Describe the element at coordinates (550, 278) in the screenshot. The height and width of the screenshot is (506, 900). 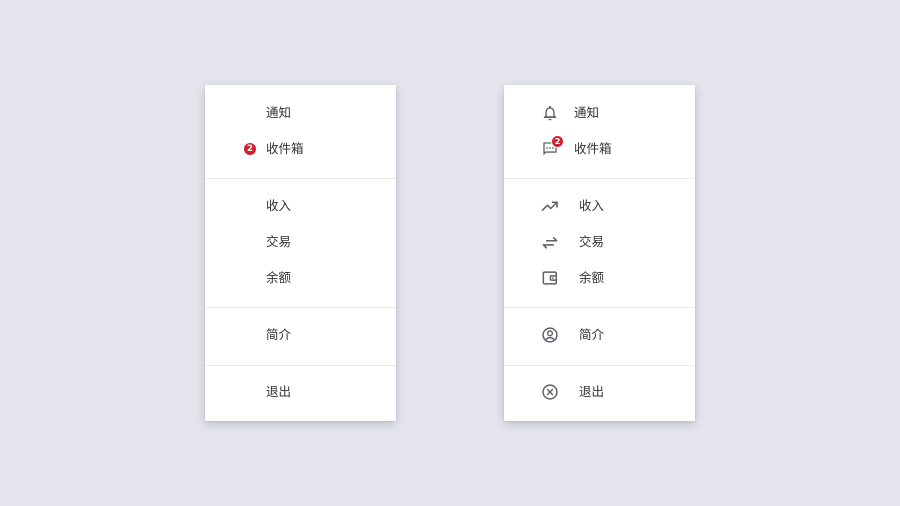
I see `wallet-icon` at that location.